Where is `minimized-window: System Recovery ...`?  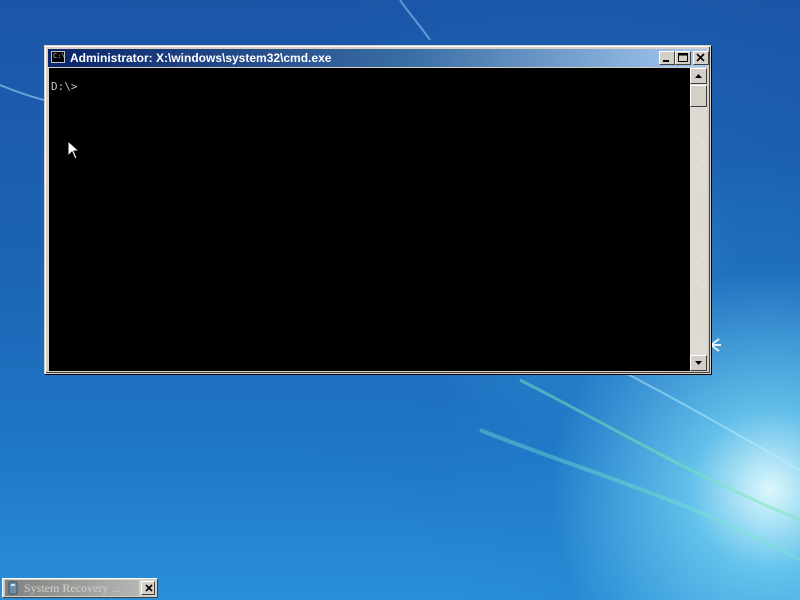
minimized-window: System Recovery ... is located at coordinates (80, 588).